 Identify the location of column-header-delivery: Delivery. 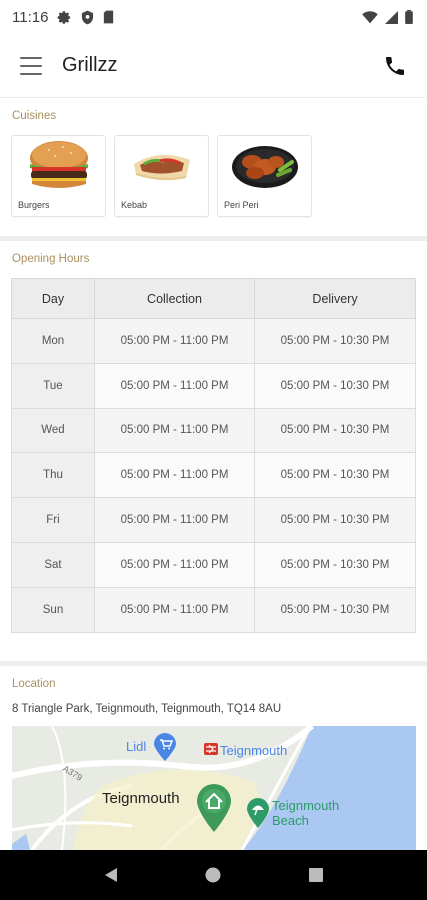
(335, 298).